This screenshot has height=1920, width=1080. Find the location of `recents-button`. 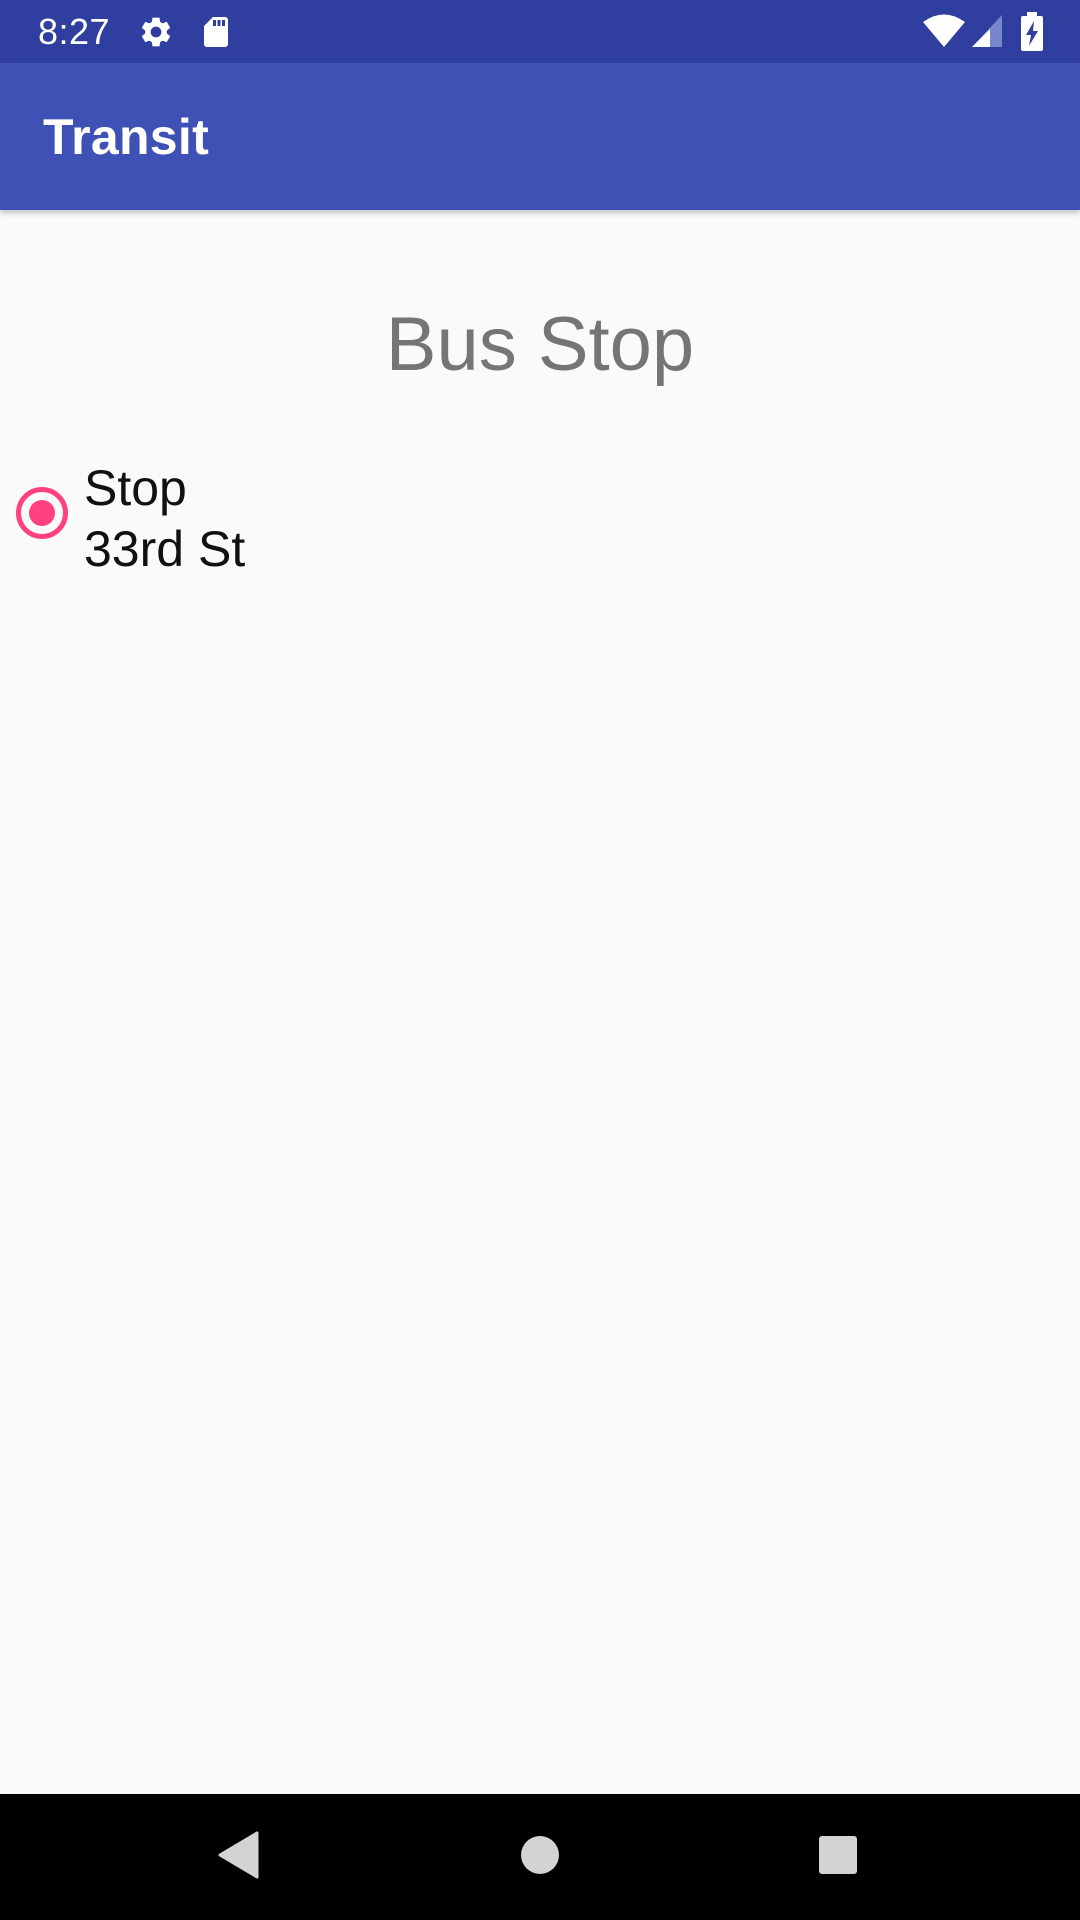

recents-button is located at coordinates (838, 1857).